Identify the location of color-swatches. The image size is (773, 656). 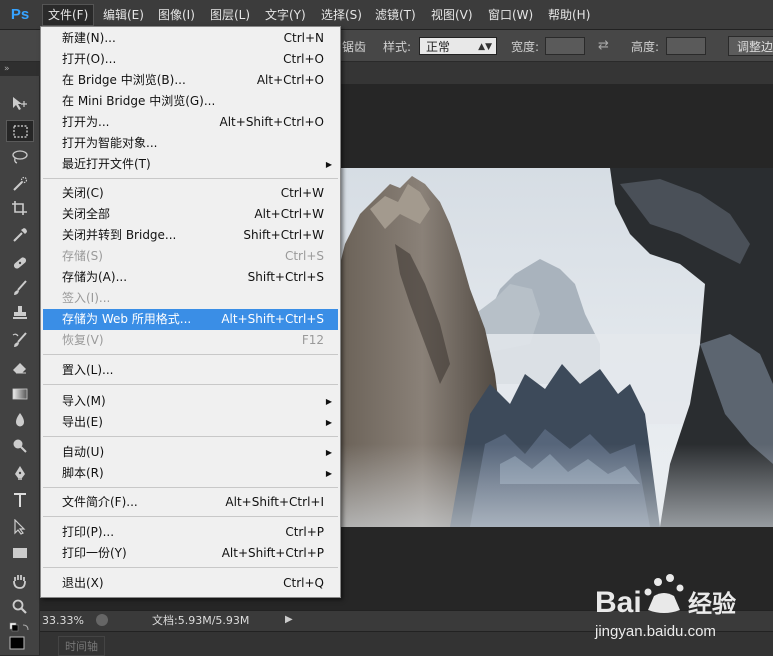
(20, 637).